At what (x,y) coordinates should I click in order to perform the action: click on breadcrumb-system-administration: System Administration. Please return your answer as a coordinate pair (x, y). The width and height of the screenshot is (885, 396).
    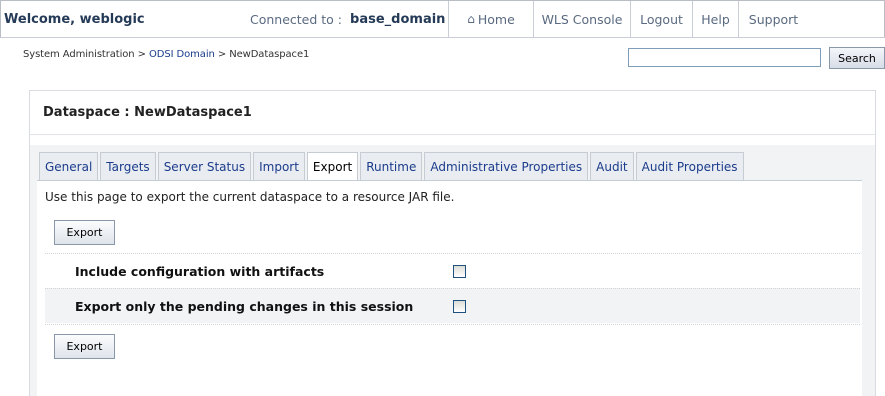
    Looking at the image, I should click on (79, 54).